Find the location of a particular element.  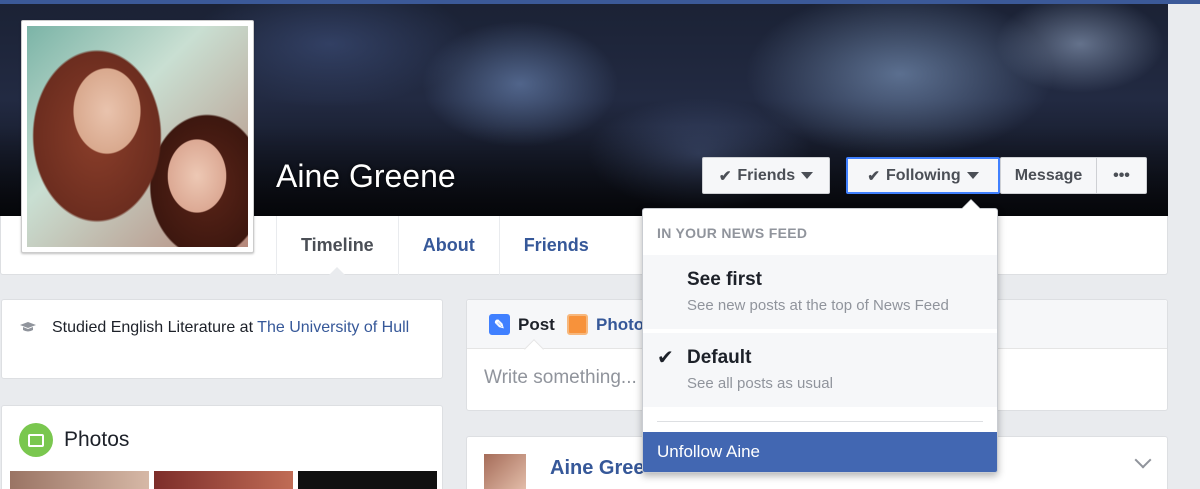

following-button: ✔ Following is located at coordinates (923, 175).